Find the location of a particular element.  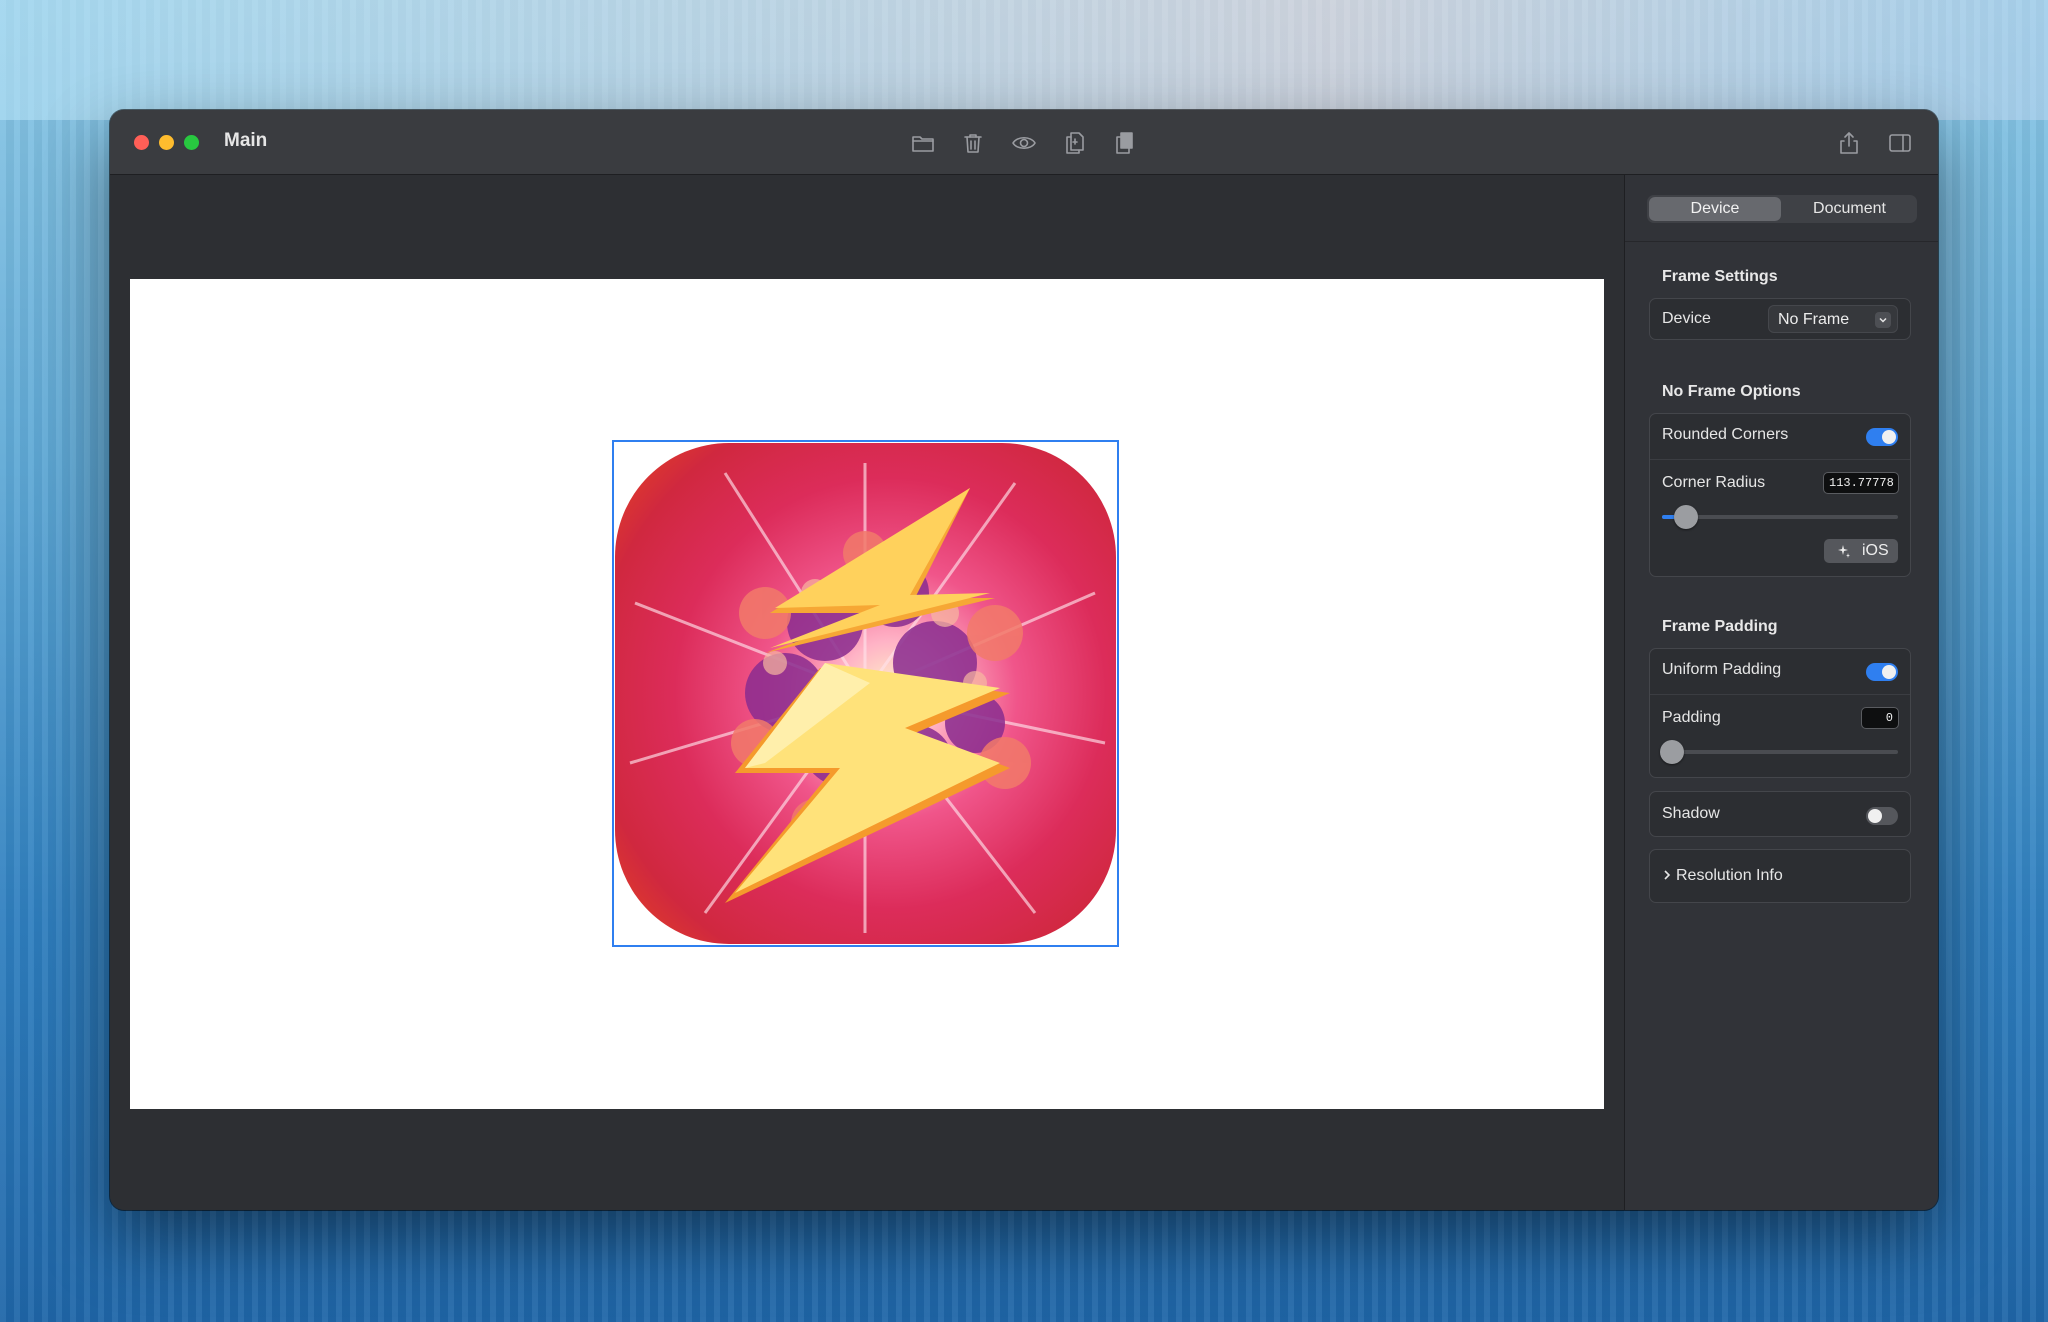

paste-icon is located at coordinates (1124, 143).